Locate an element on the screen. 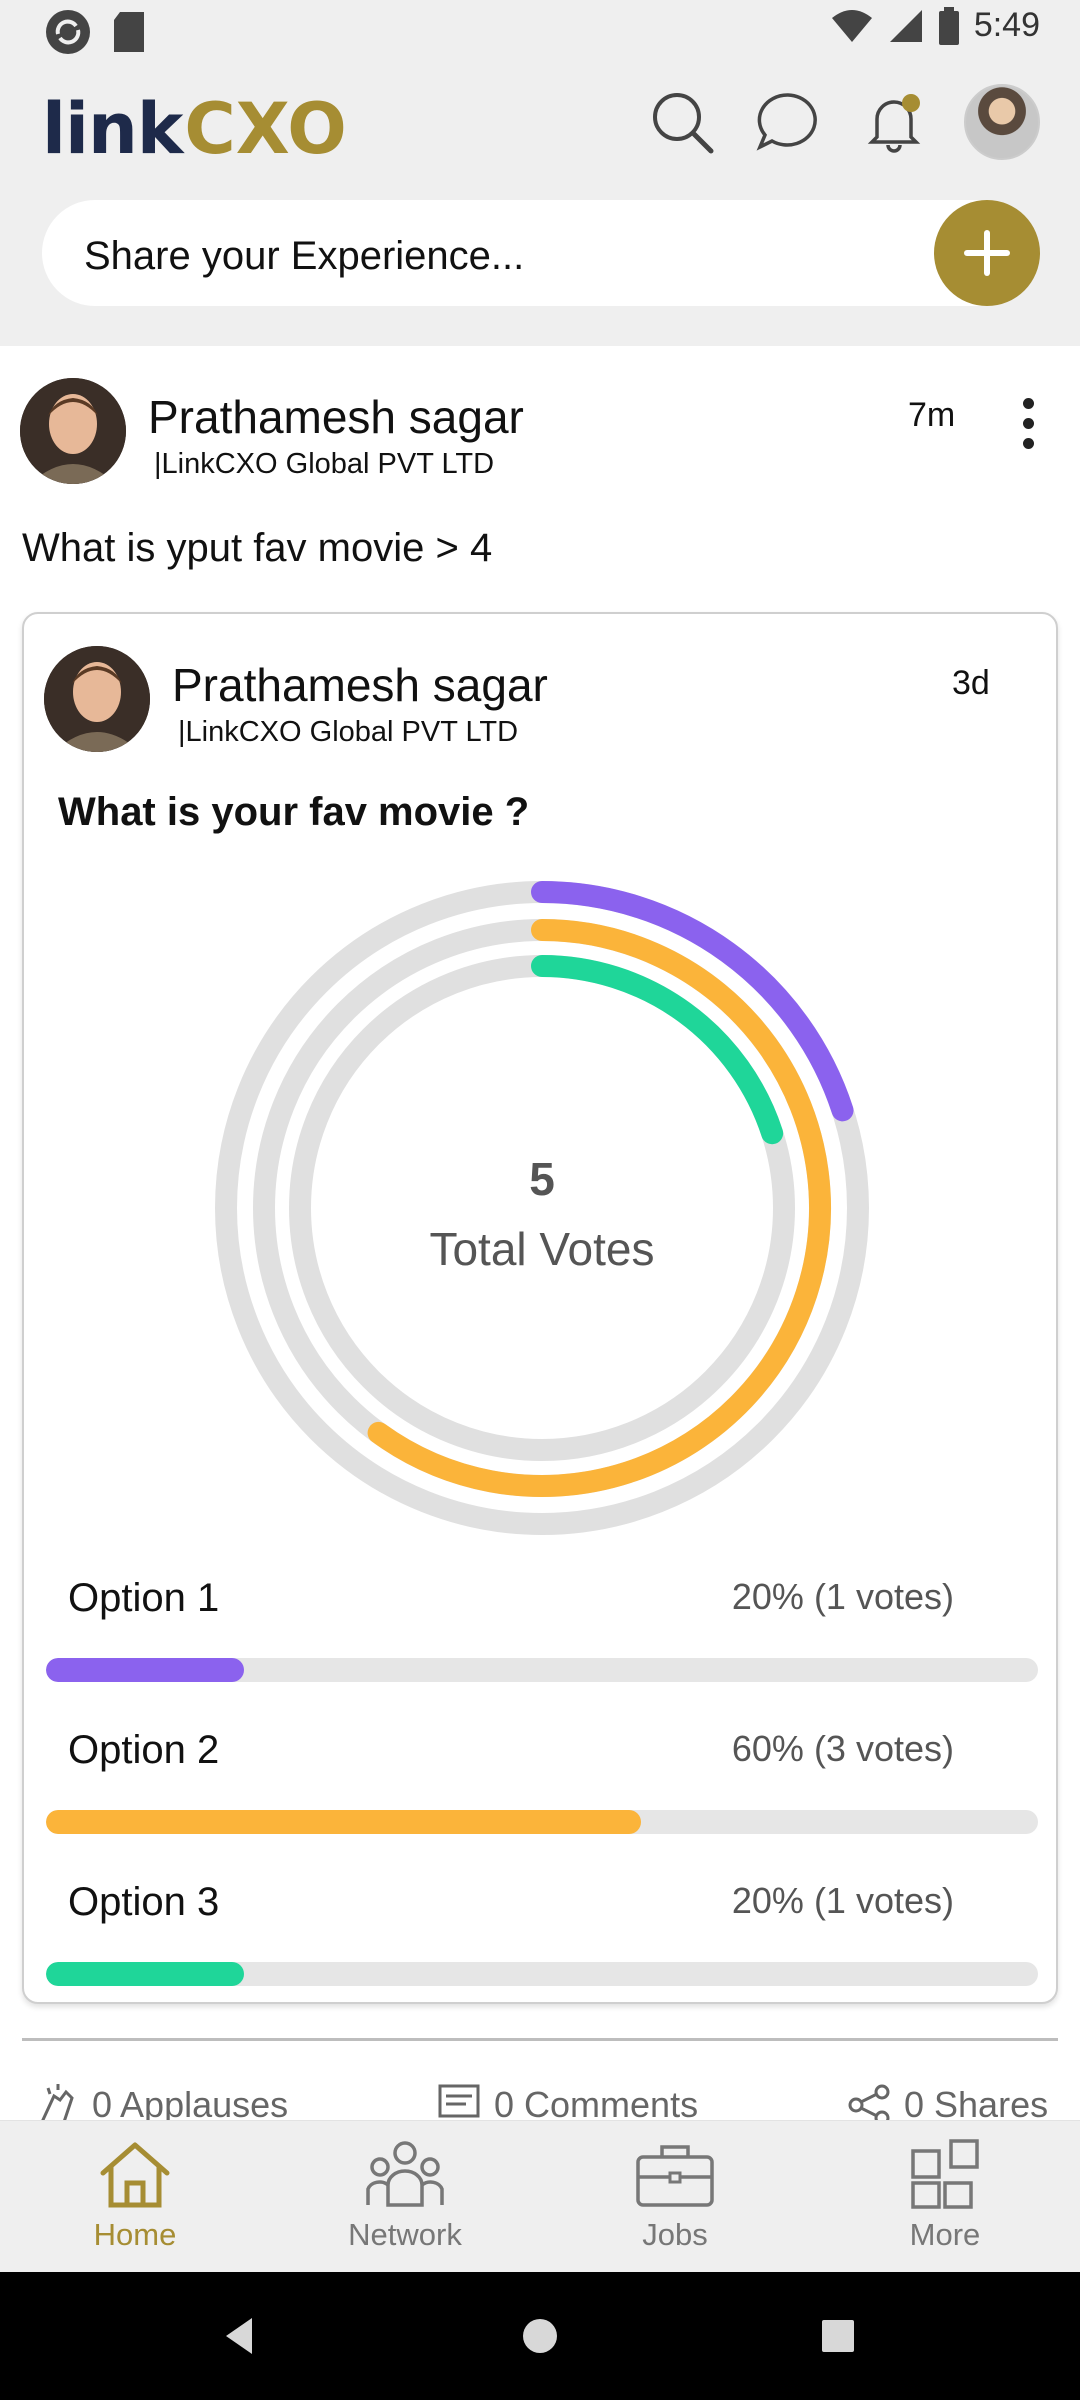 This screenshot has height=2400, width=1080. comment-button: 0 Comments is located at coordinates (567, 2101).